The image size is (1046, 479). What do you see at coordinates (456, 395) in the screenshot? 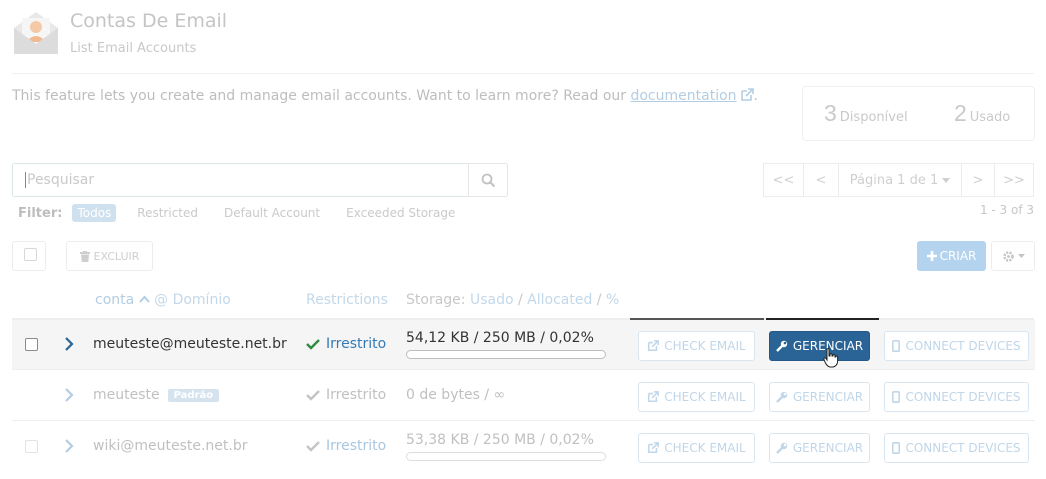
I see `storage-usage: 0 de bytes / ∞` at bounding box center [456, 395].